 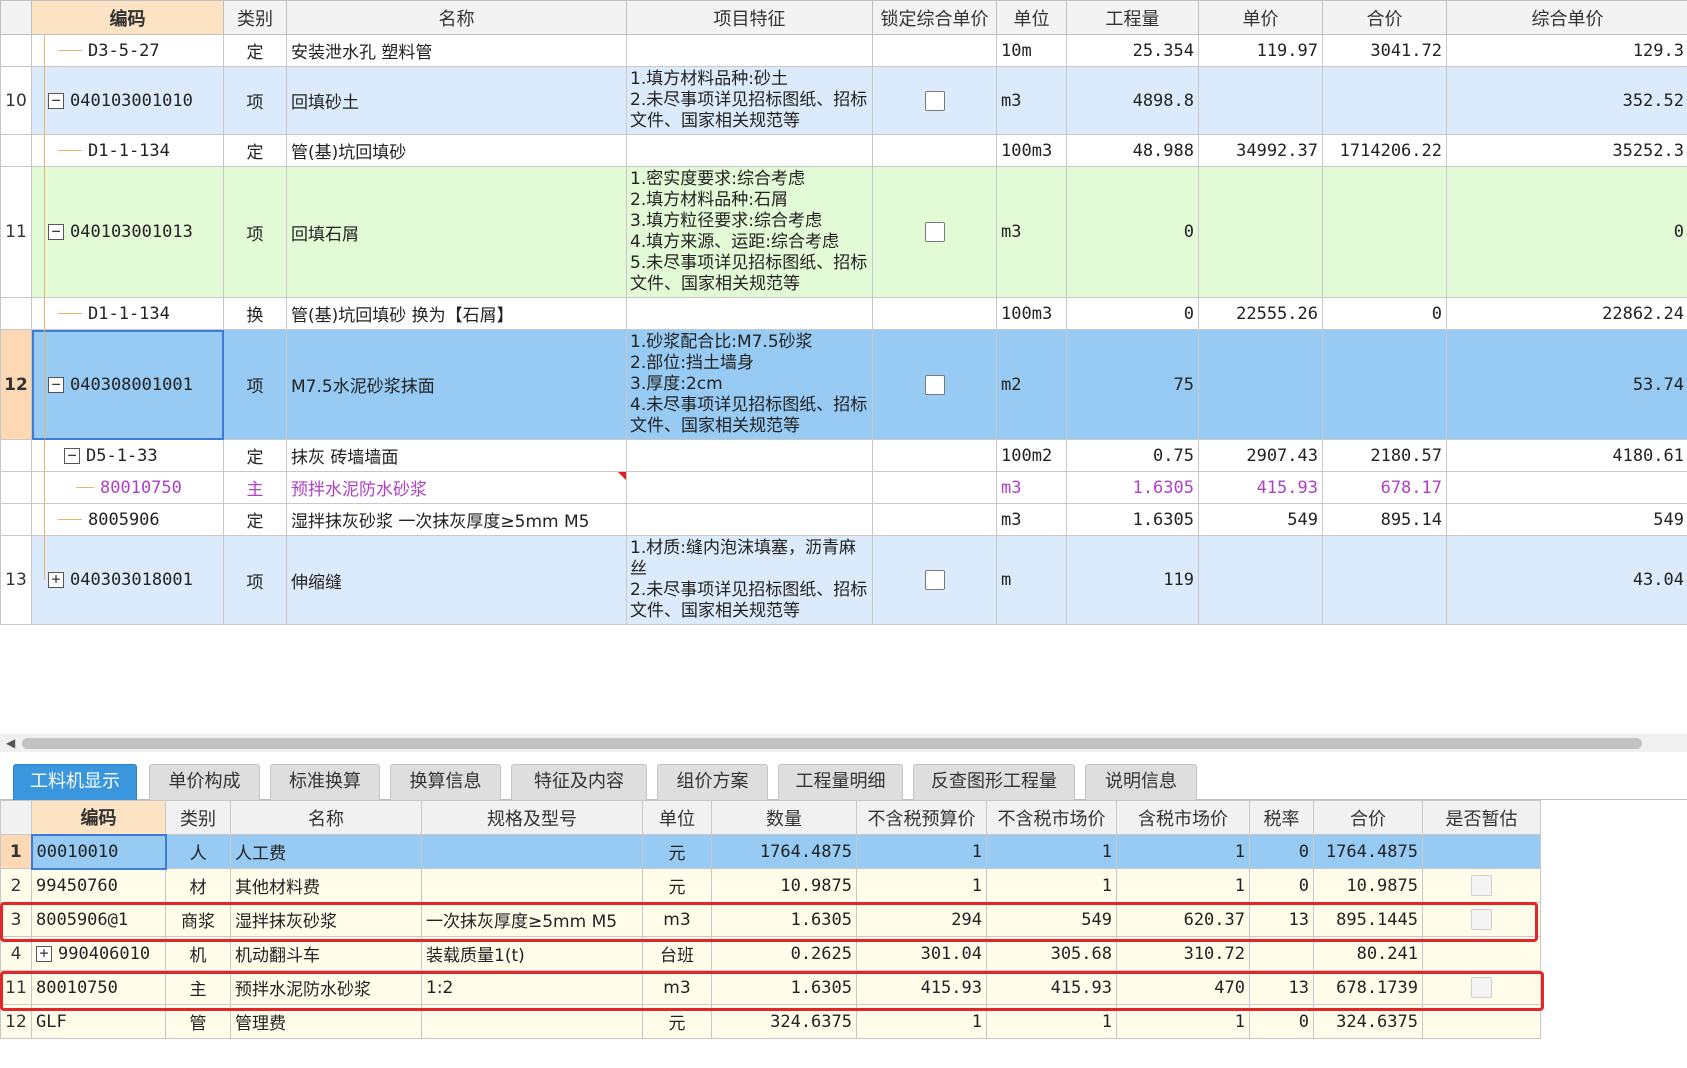 I want to click on quantity-cell: 0.2625, so click(x=784, y=953).